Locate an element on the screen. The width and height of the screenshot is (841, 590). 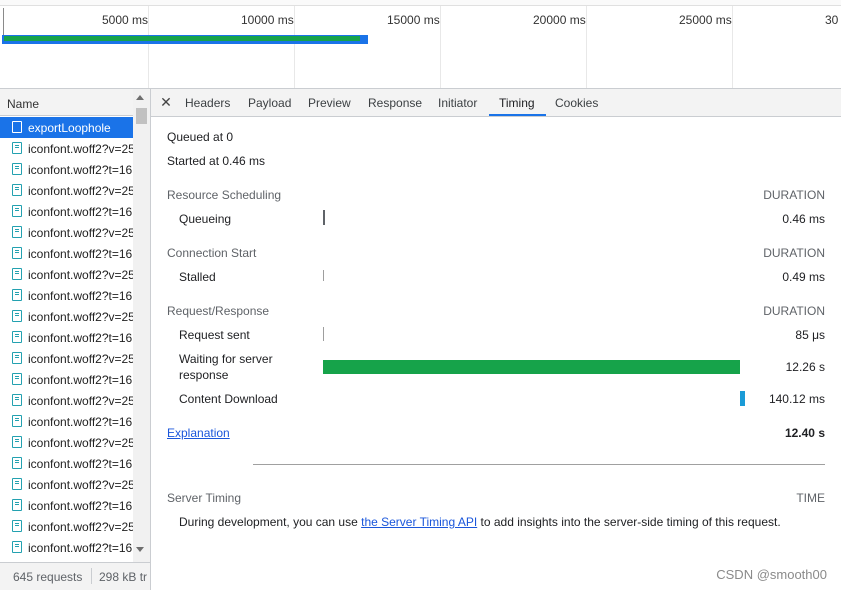
request-response-heading: Request/Response is located at coordinates (218, 311).